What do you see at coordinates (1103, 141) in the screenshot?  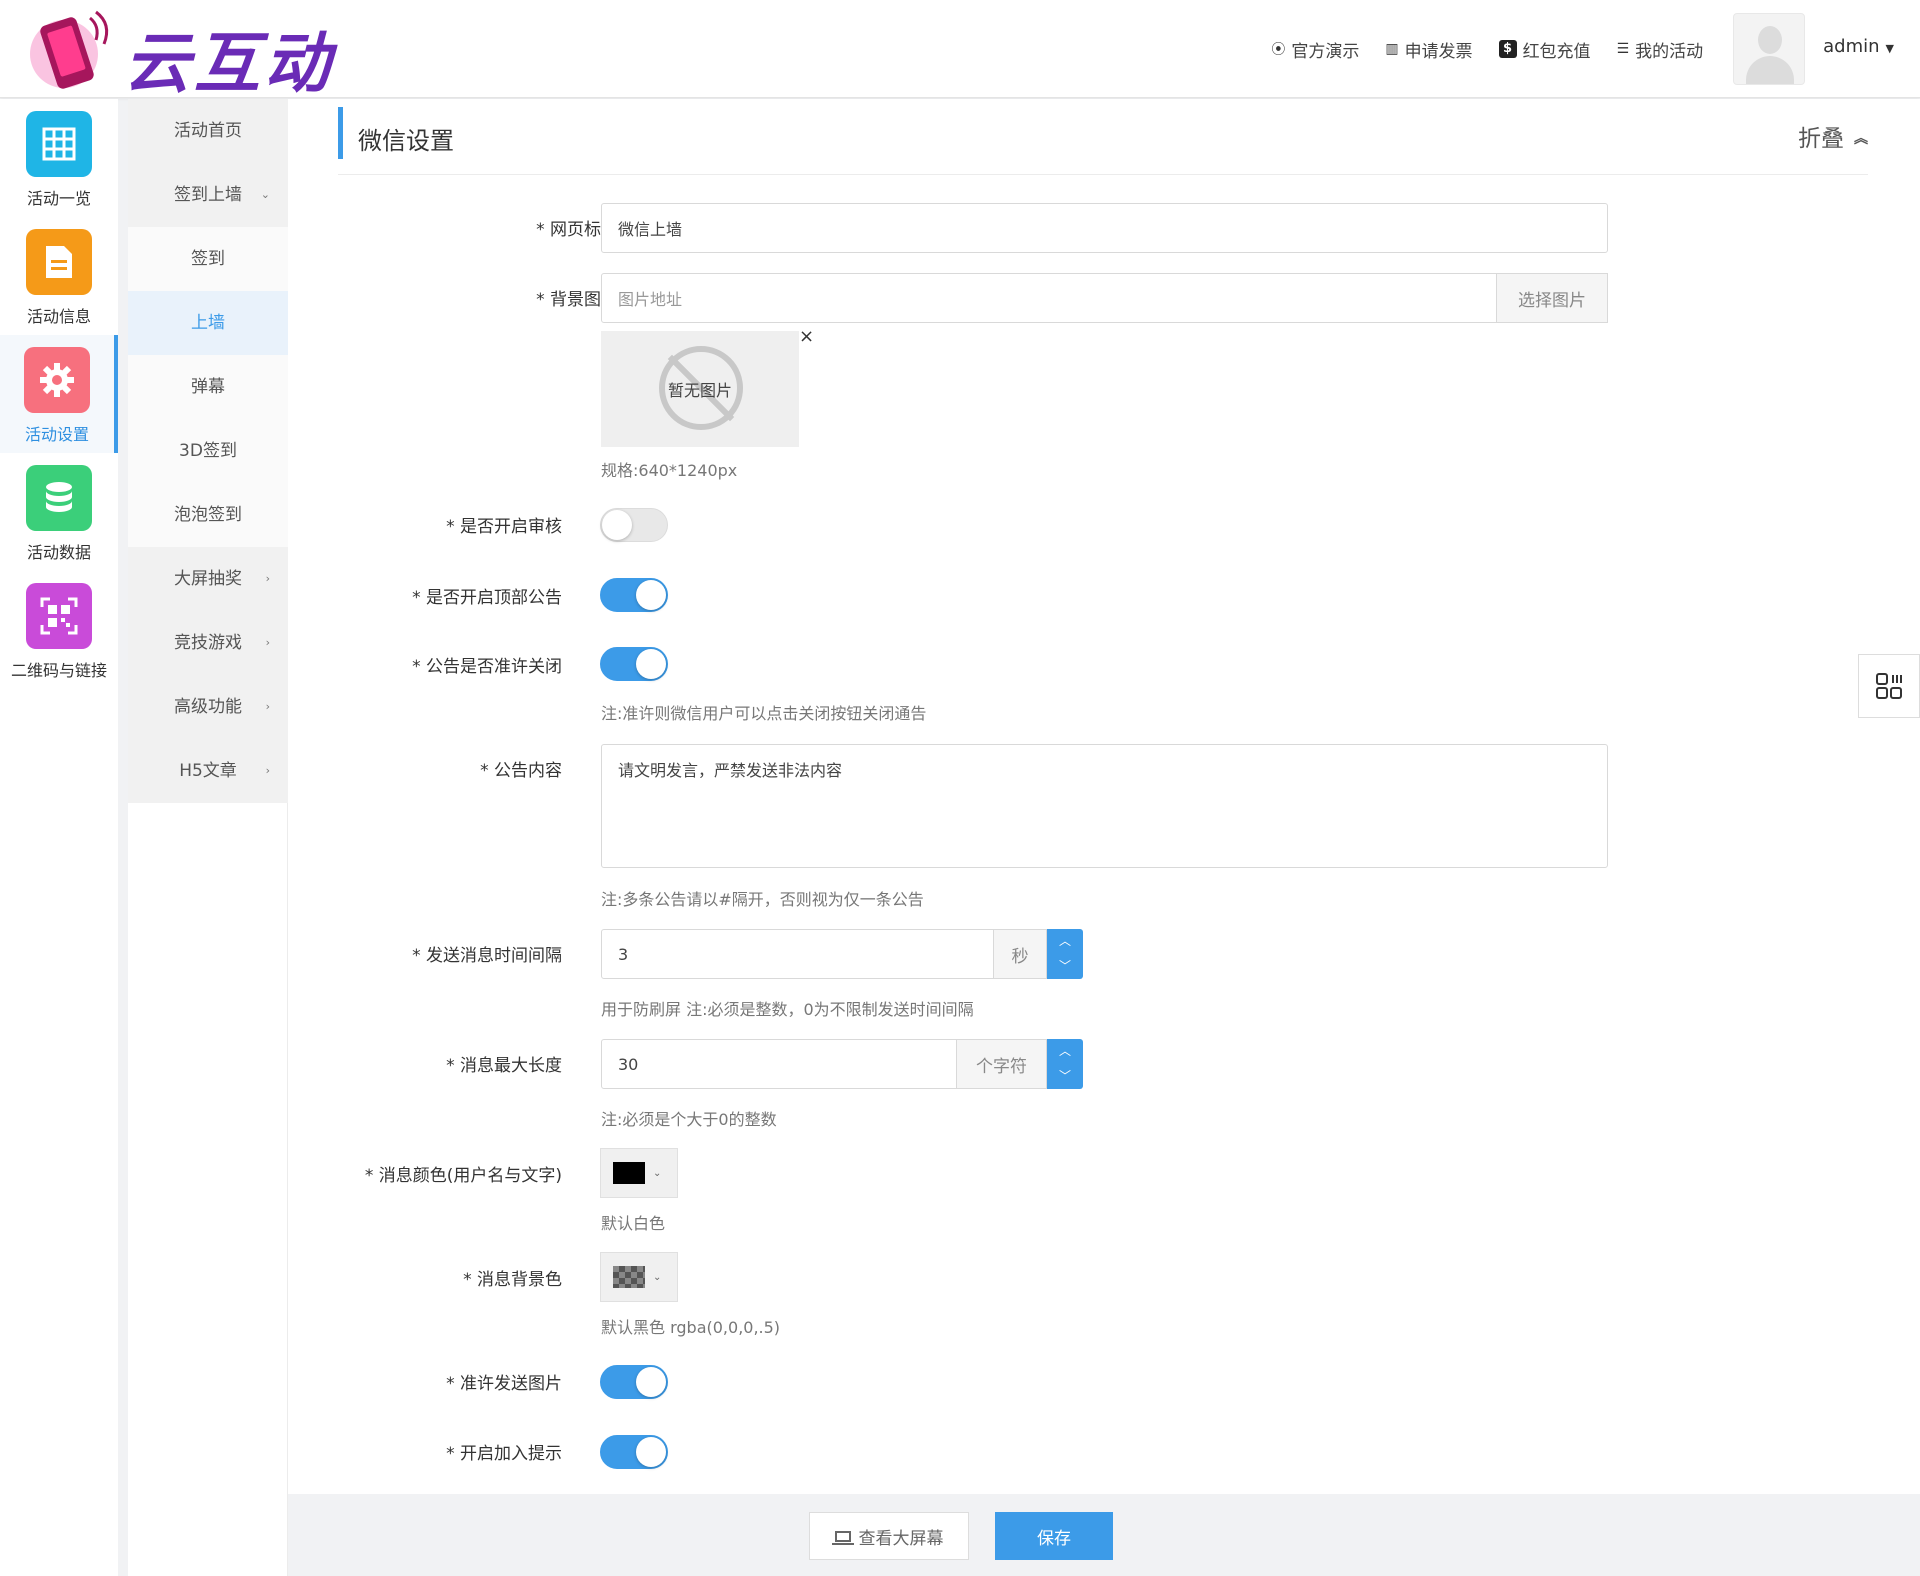 I see `panel-header: 微信设置 折叠 ︽` at bounding box center [1103, 141].